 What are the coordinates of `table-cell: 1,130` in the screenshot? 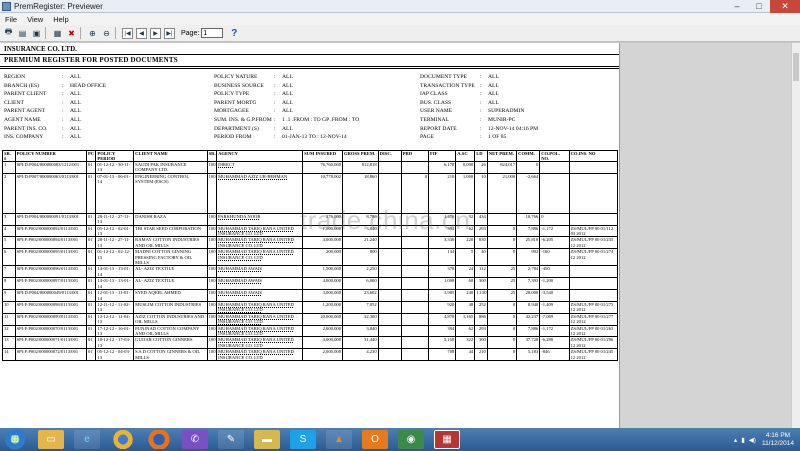 It's located at (481, 295).